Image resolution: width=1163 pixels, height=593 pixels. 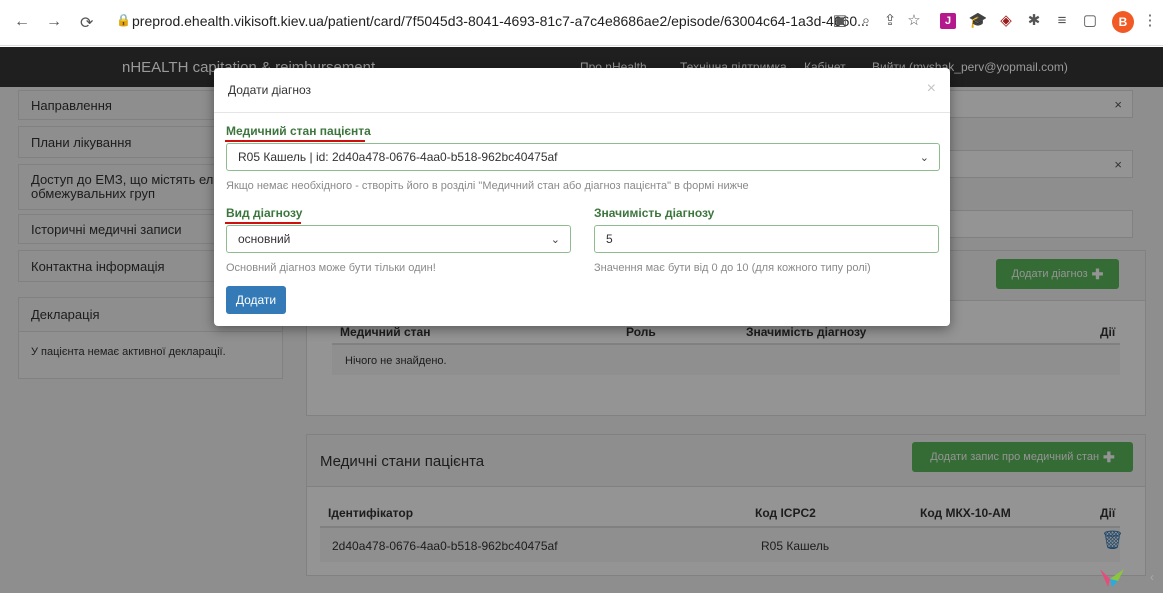 I want to click on extension-graduation-icon: 🎓, so click(x=978, y=21).